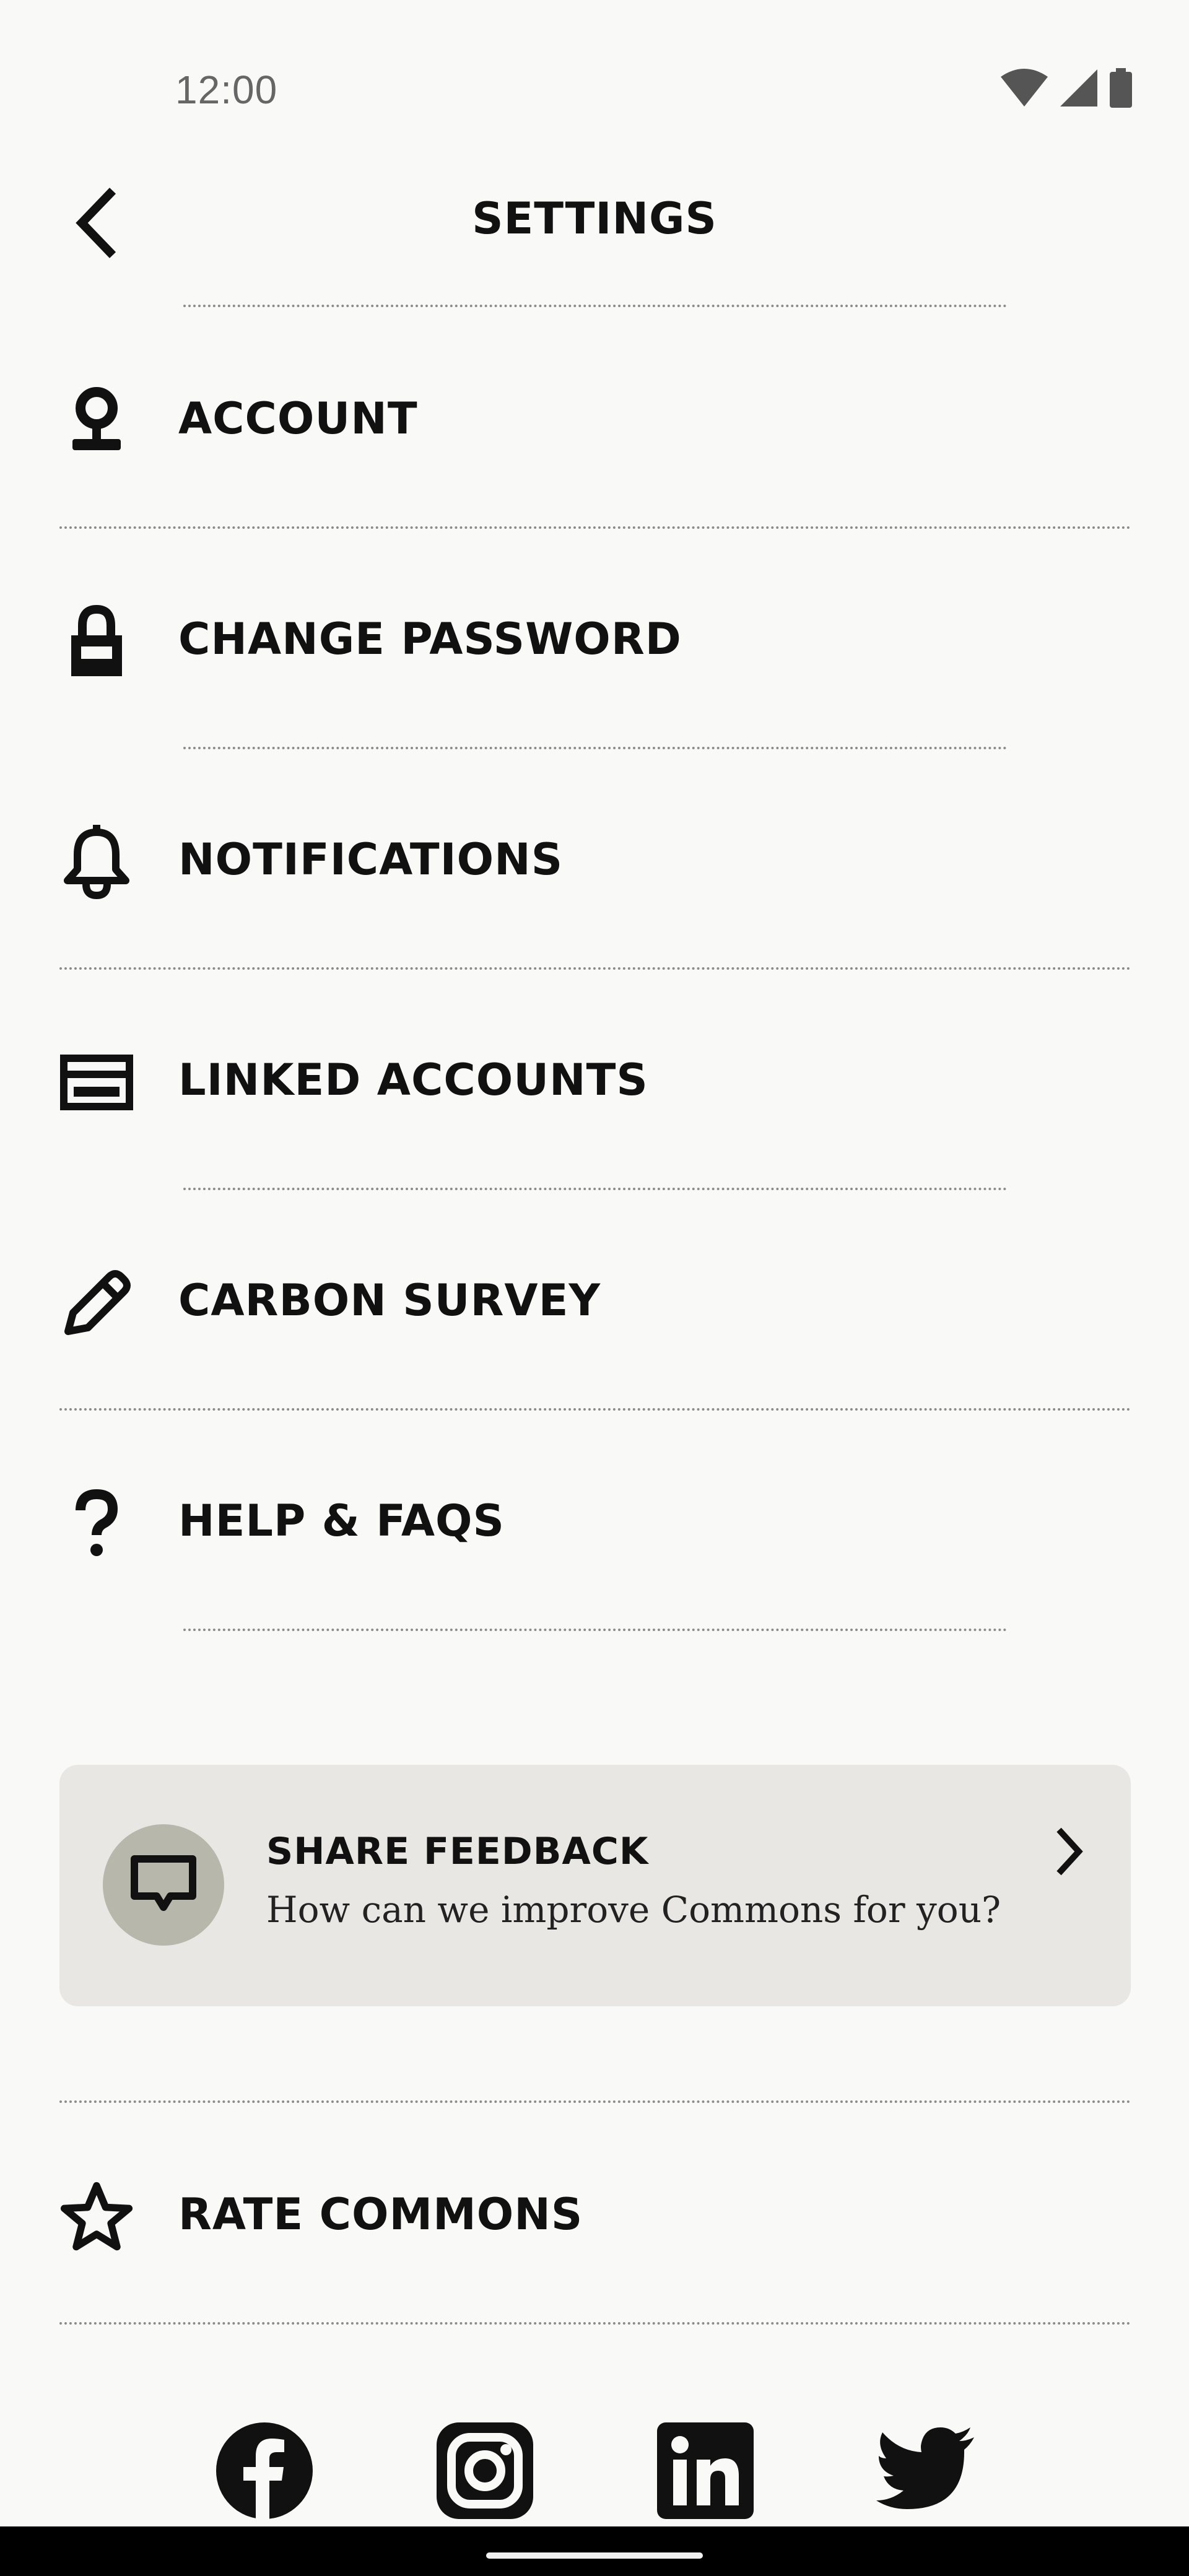 Image resolution: width=1189 pixels, height=2576 pixels. Describe the element at coordinates (594, 856) in the screenshot. I see `menu-item-notifications: NOTIFICATIONS` at that location.